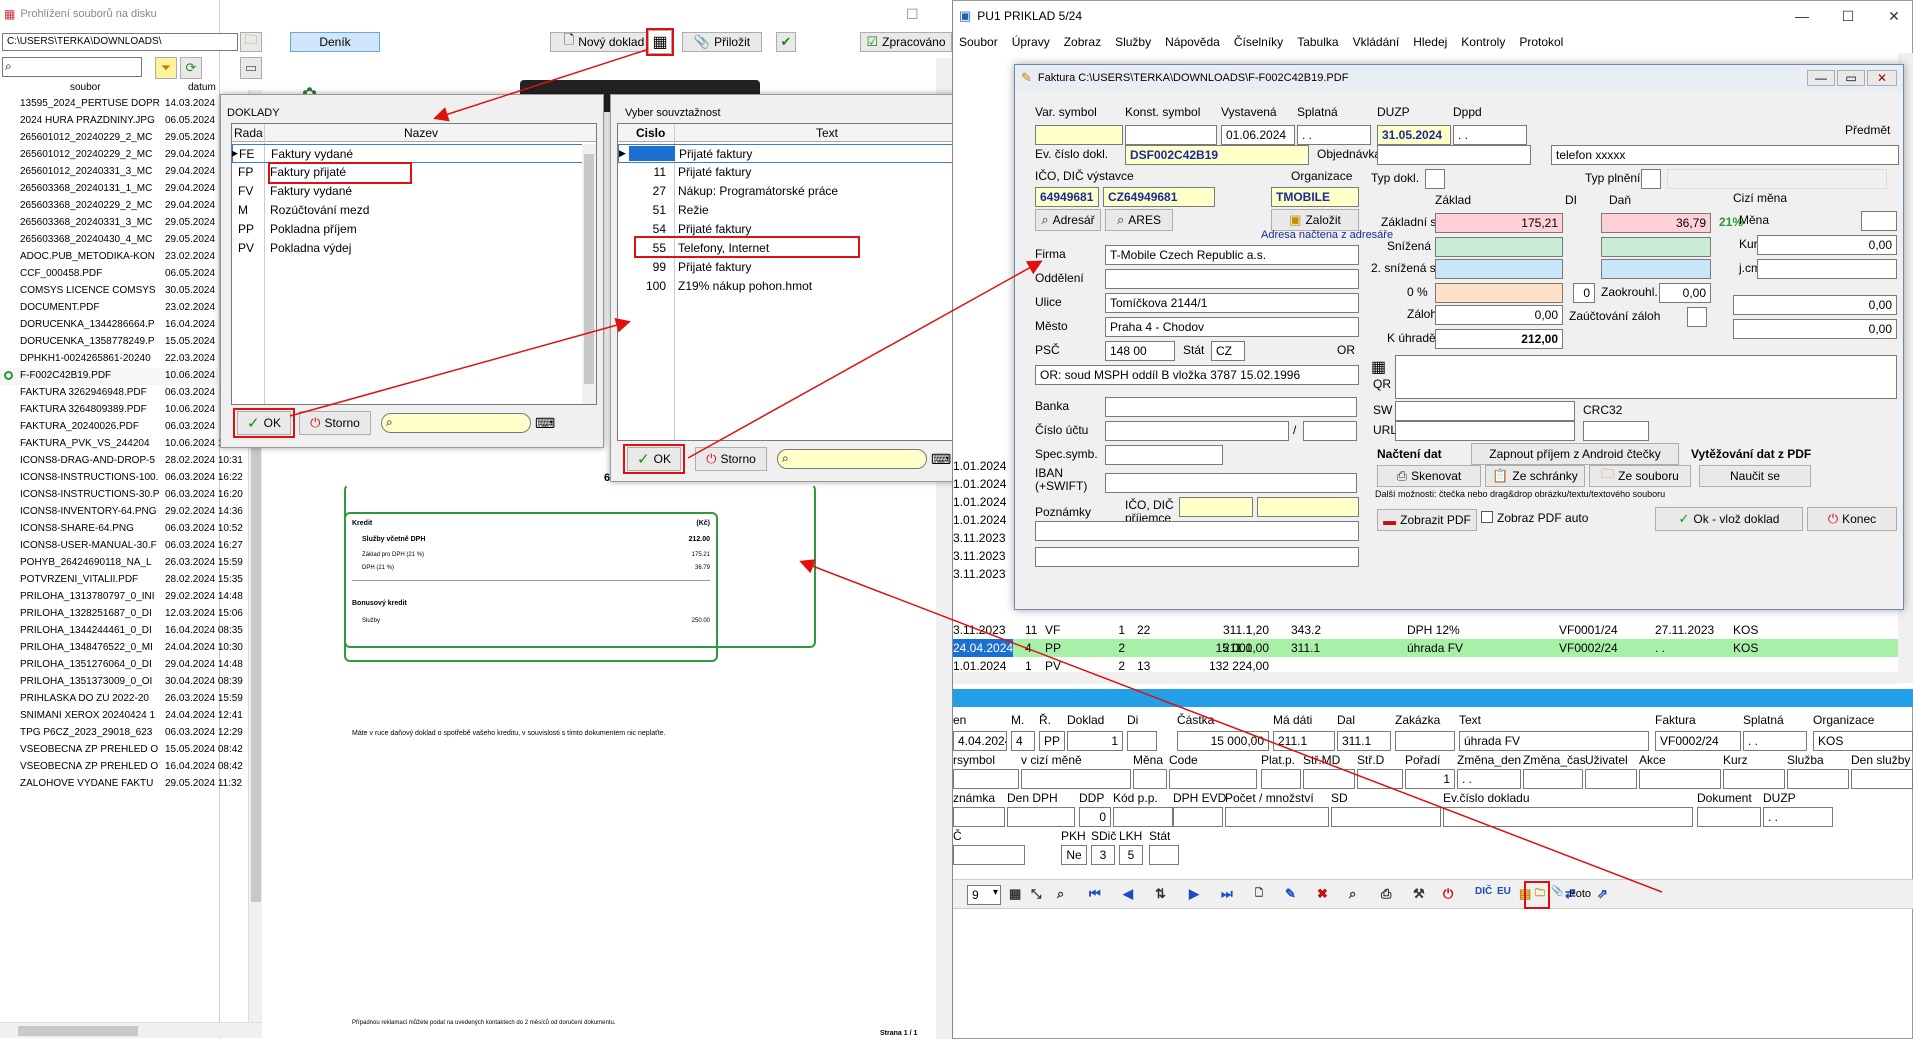 The image size is (1913, 1039). Describe the element at coordinates (1231, 726) in the screenshot. I see `arrow-link-to-pdf` at that location.